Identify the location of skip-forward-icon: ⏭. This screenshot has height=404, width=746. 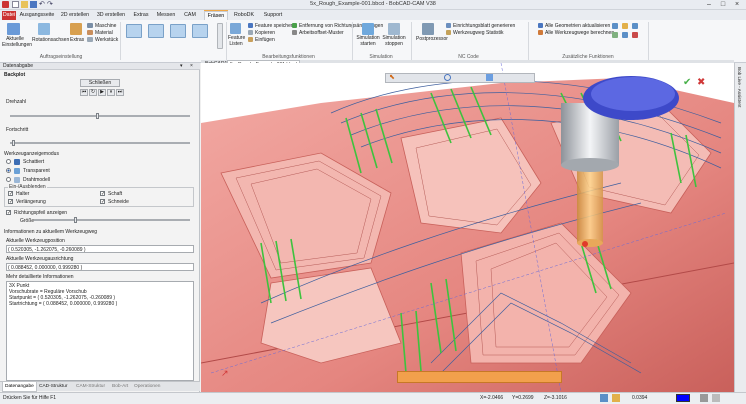
(120, 92).